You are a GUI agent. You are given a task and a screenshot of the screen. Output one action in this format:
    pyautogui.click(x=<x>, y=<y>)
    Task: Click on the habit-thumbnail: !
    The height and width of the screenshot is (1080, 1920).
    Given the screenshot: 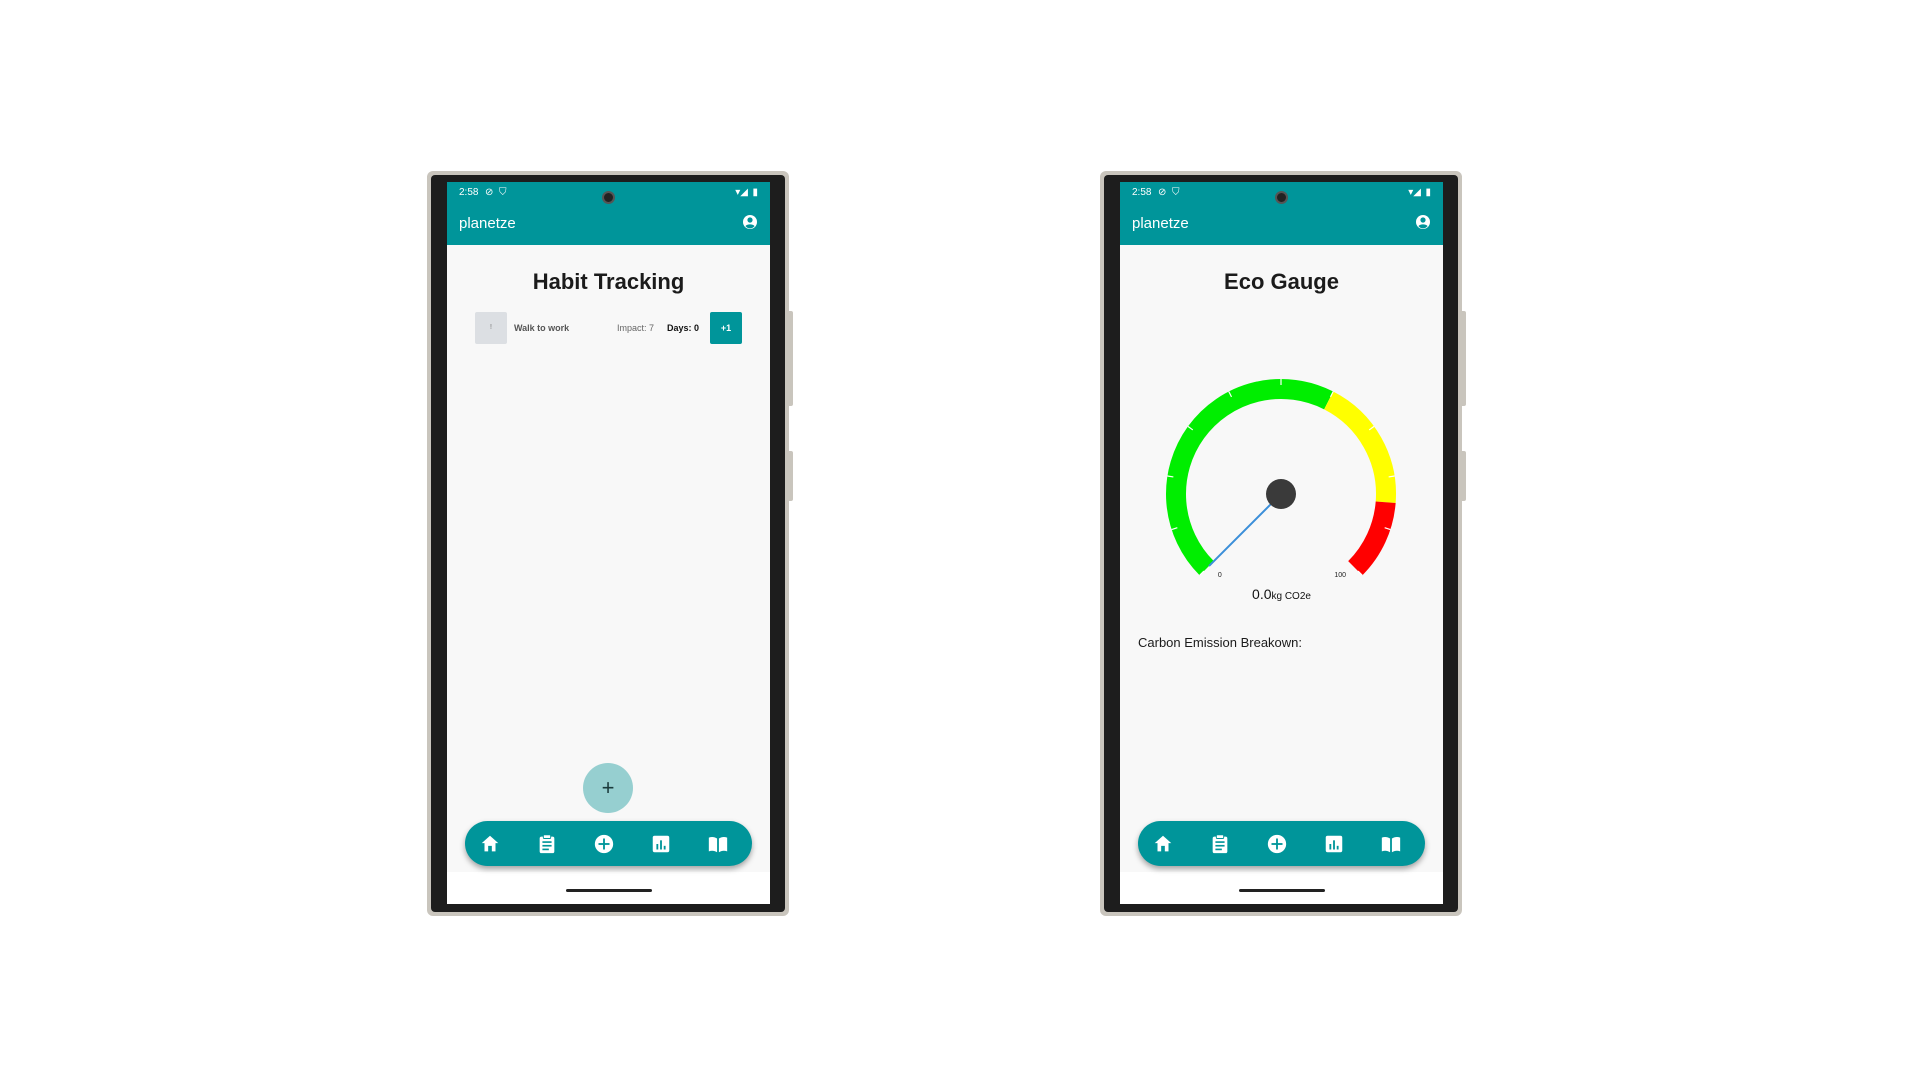 What is the action you would take?
    pyautogui.click(x=491, y=328)
    